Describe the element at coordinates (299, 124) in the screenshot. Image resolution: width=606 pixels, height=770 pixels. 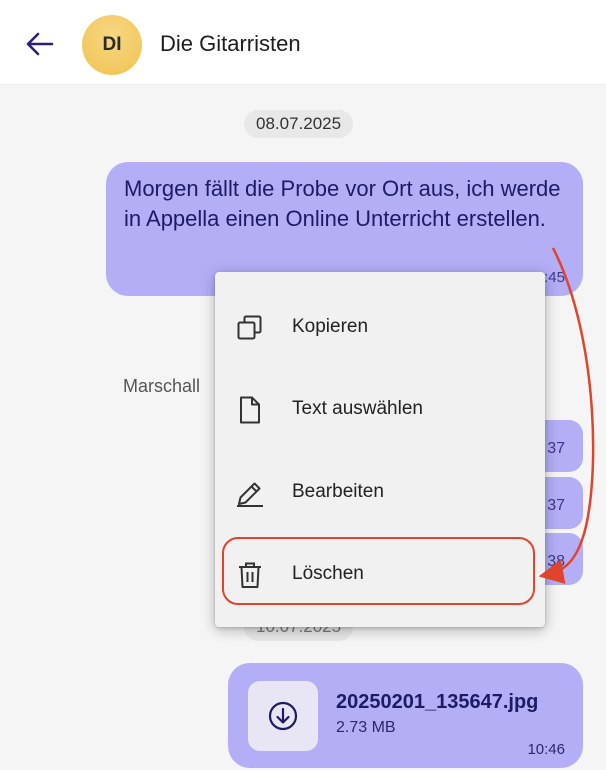
I see `date-separator: 08.07.2025` at that location.